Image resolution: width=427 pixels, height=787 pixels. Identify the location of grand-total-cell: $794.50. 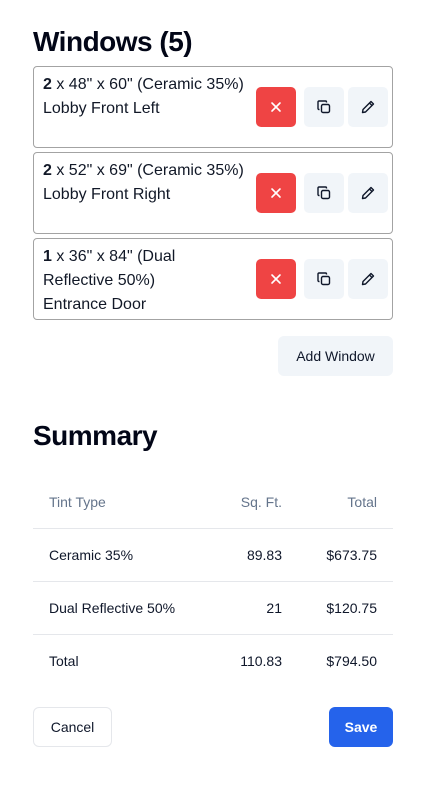
(351, 660).